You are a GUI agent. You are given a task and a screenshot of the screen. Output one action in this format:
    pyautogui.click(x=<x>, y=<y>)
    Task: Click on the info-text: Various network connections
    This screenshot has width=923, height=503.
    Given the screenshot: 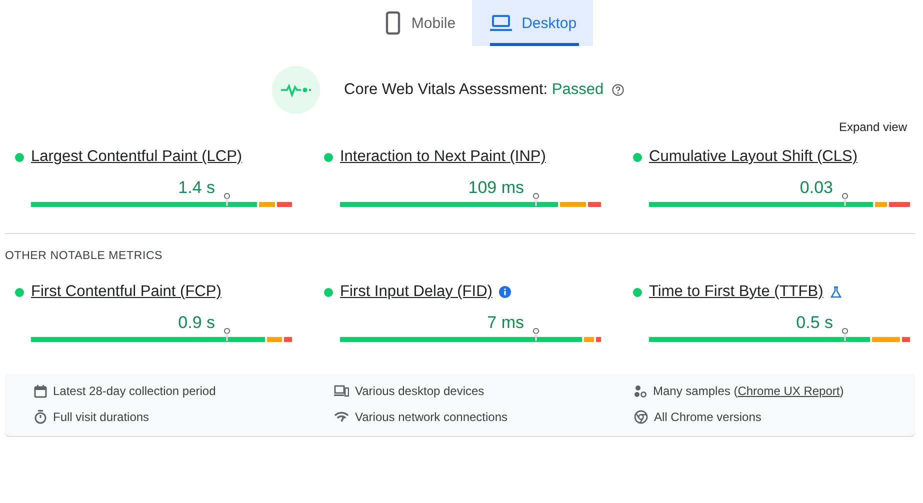 What is the action you would take?
    pyautogui.click(x=431, y=417)
    